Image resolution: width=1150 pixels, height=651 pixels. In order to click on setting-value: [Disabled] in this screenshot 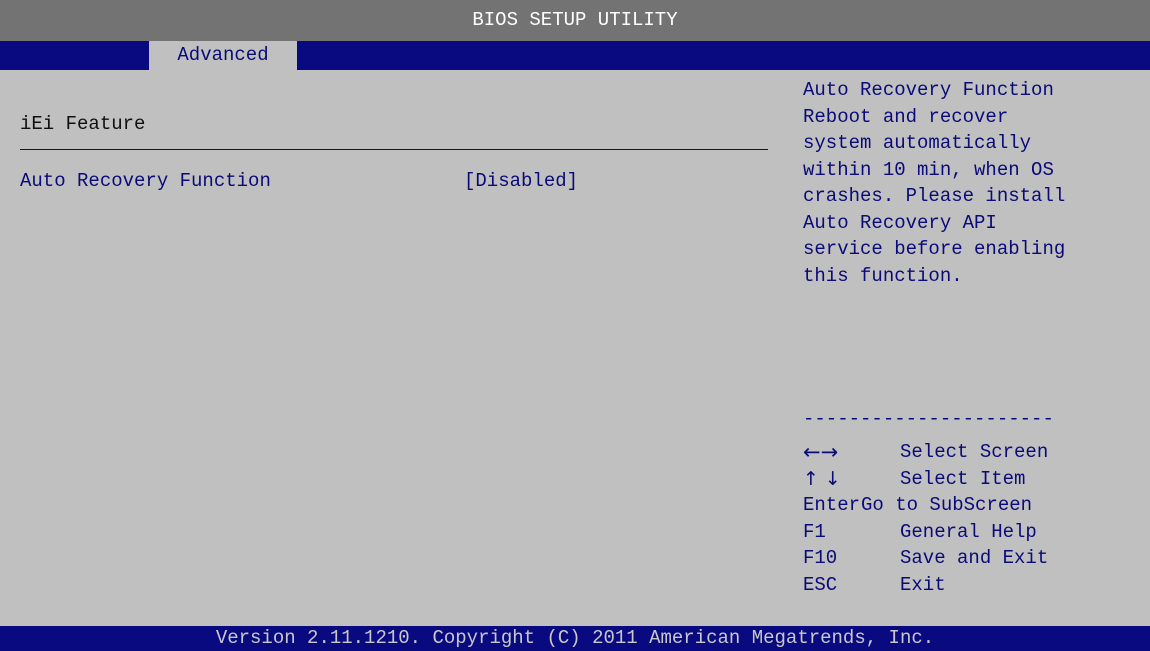, I will do `click(521, 181)`.